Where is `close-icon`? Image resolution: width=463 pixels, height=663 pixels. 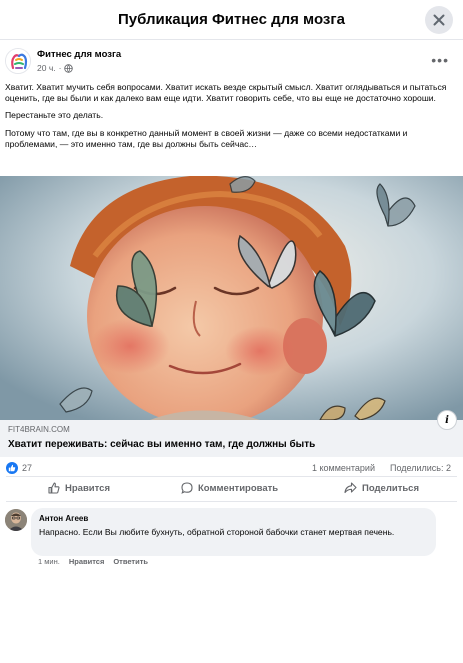 close-icon is located at coordinates (439, 20).